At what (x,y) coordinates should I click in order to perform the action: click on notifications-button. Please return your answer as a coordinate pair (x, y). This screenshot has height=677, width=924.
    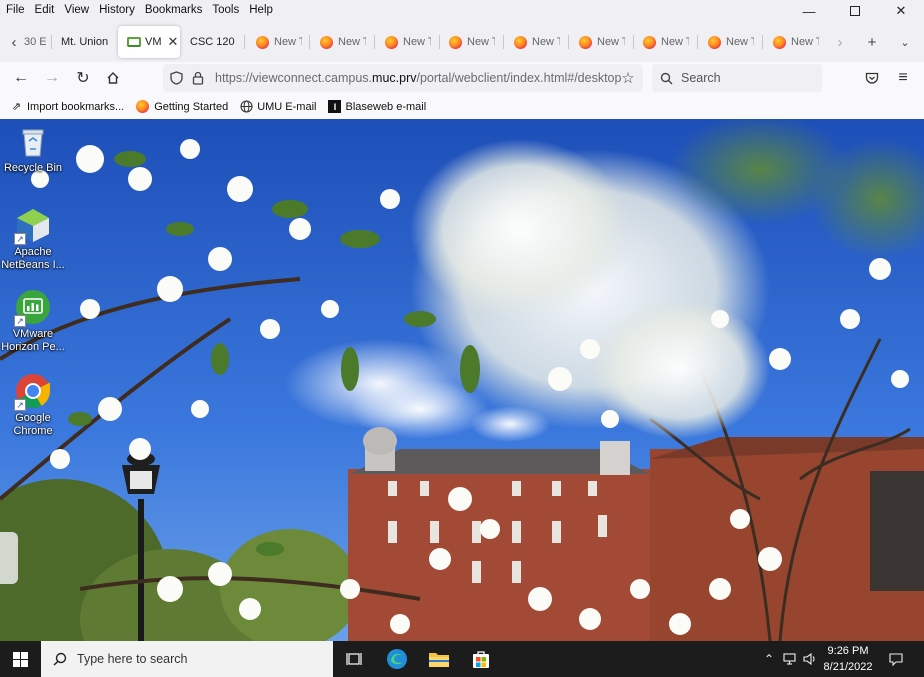
    Looking at the image, I should click on (896, 659).